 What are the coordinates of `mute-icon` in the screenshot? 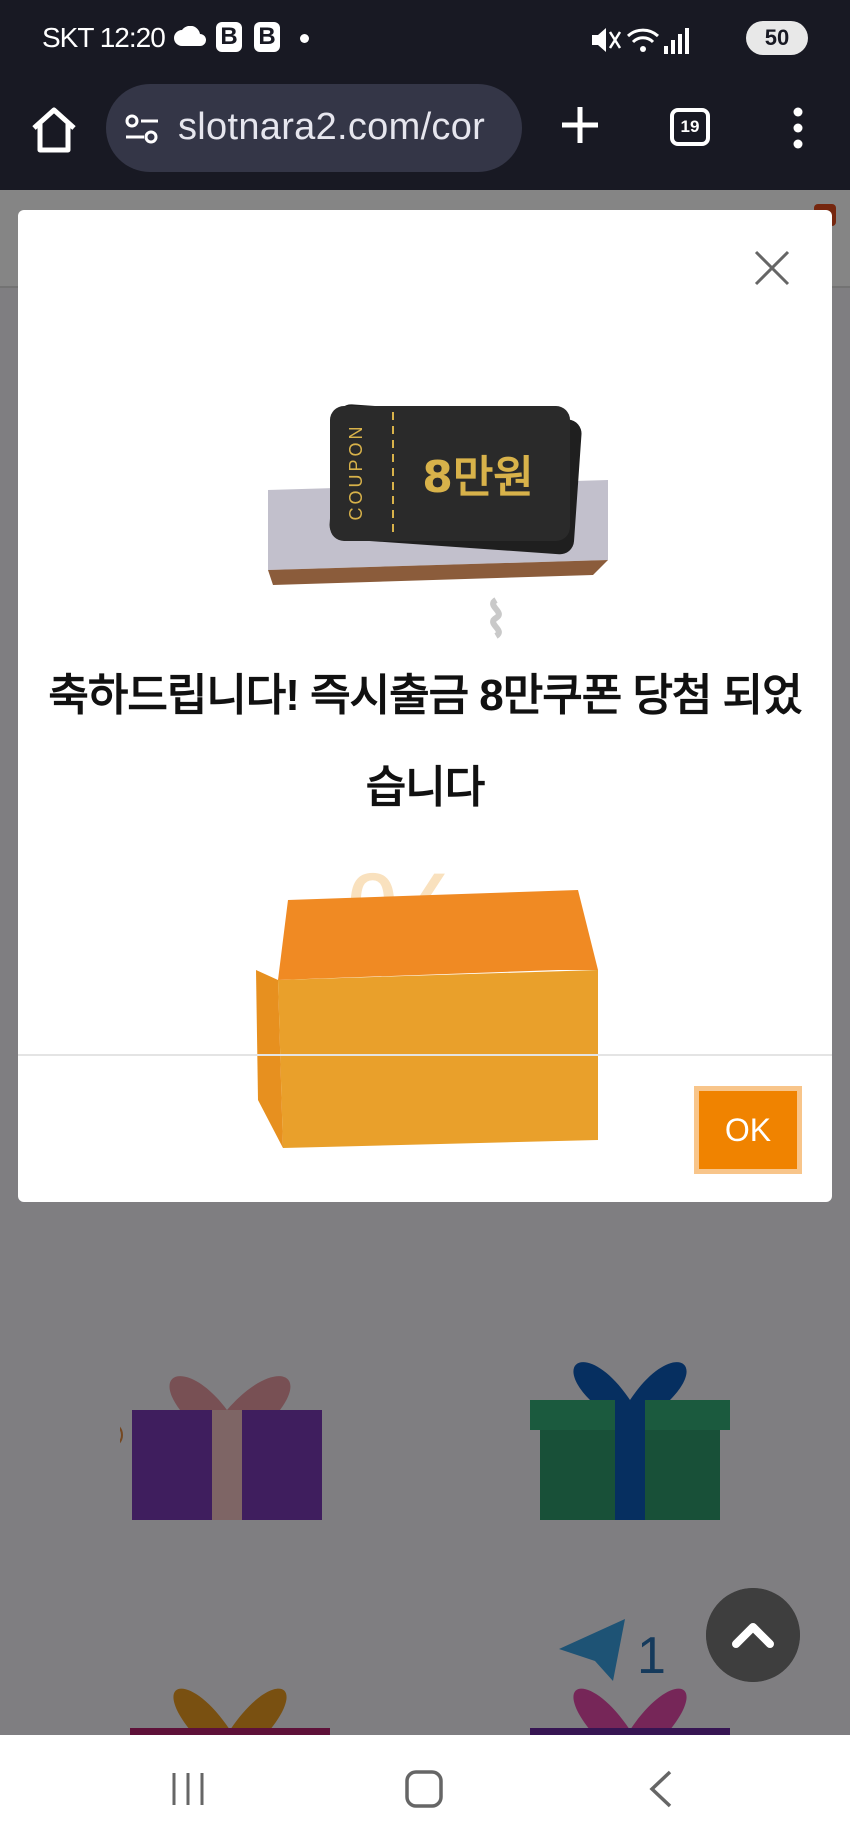 It's located at (607, 40).